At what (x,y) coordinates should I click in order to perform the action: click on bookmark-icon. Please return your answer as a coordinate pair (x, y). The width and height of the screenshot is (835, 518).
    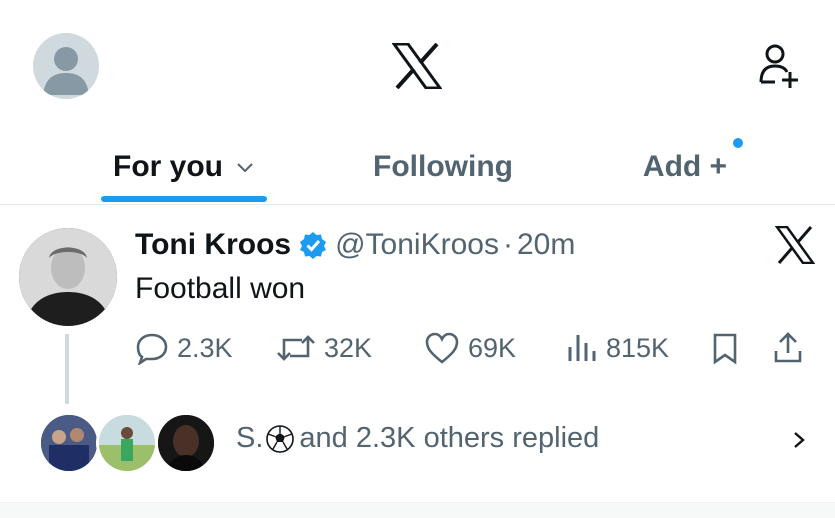
    Looking at the image, I should click on (725, 349).